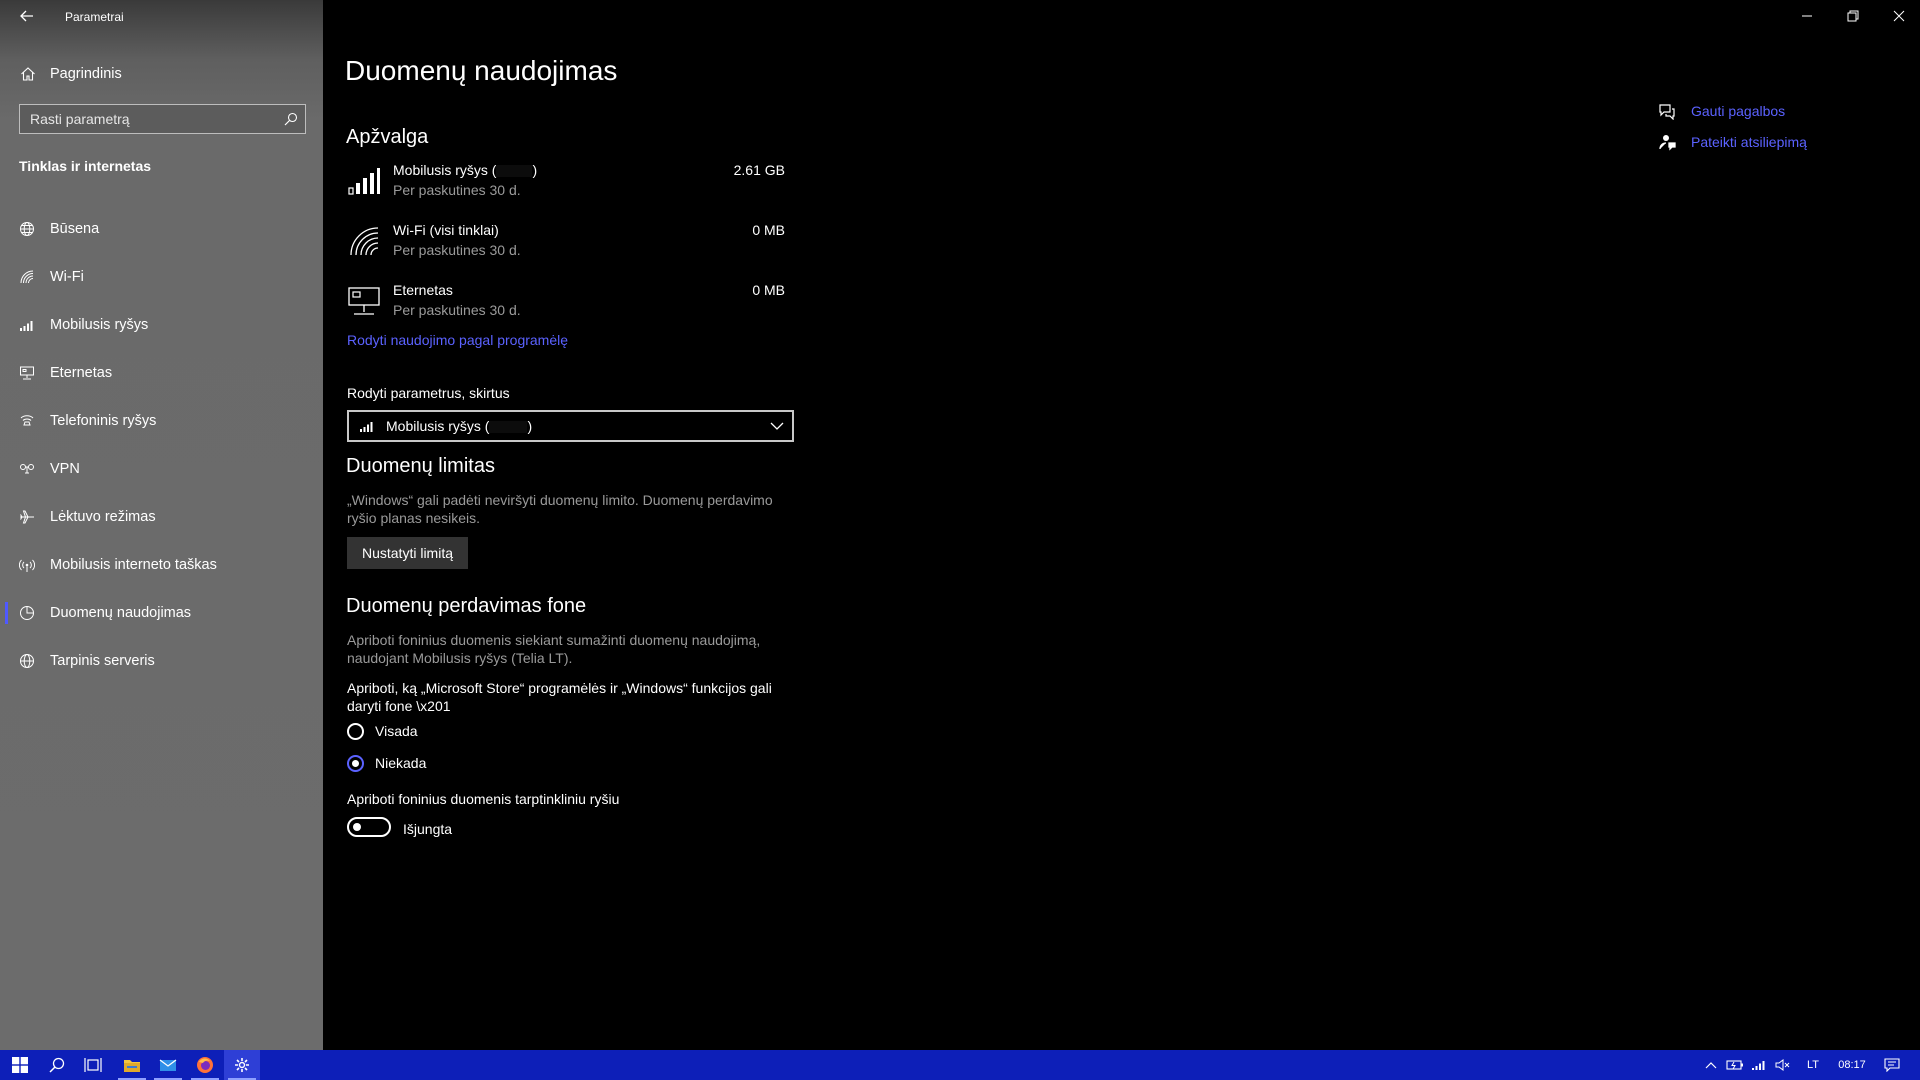 This screenshot has height=1080, width=1920. I want to click on search-box, so click(162, 119).